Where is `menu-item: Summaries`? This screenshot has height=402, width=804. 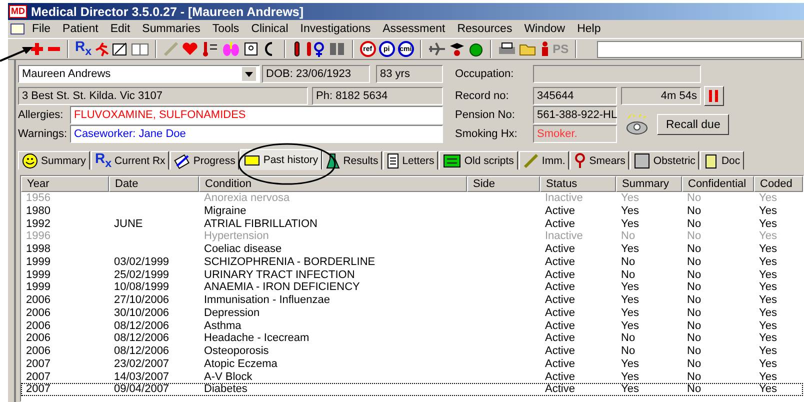 menu-item: Summaries is located at coordinates (171, 29).